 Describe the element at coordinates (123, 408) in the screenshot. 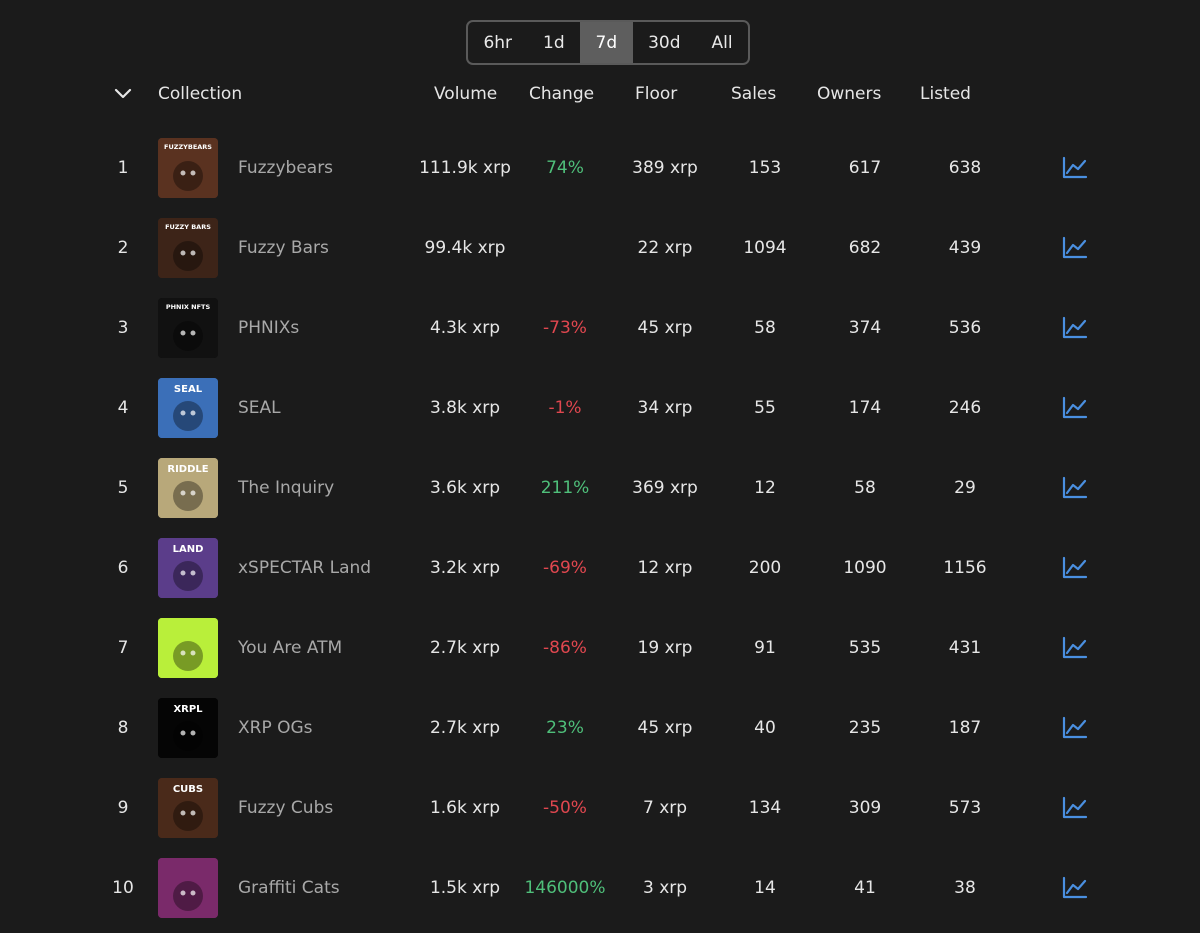

I see `rank-number: 4` at that location.